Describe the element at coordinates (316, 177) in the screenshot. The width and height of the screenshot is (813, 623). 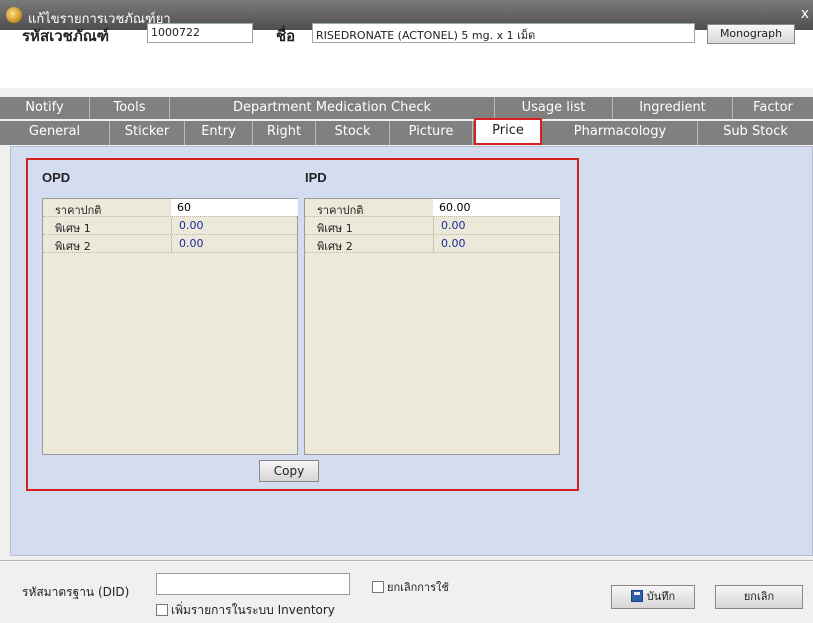
I see `ipd-title: IPD` at that location.